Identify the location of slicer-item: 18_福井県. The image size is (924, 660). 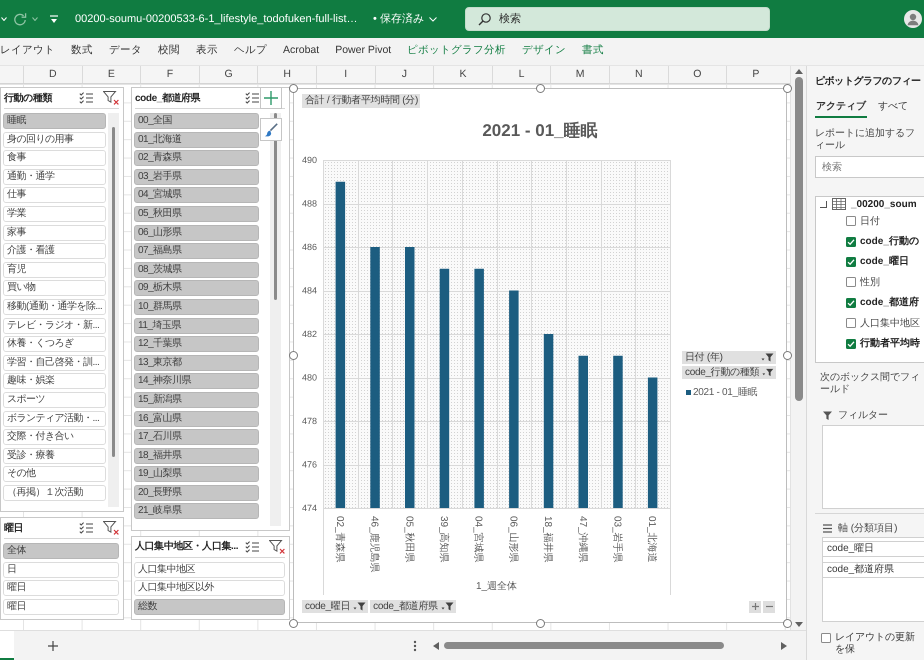
(196, 456).